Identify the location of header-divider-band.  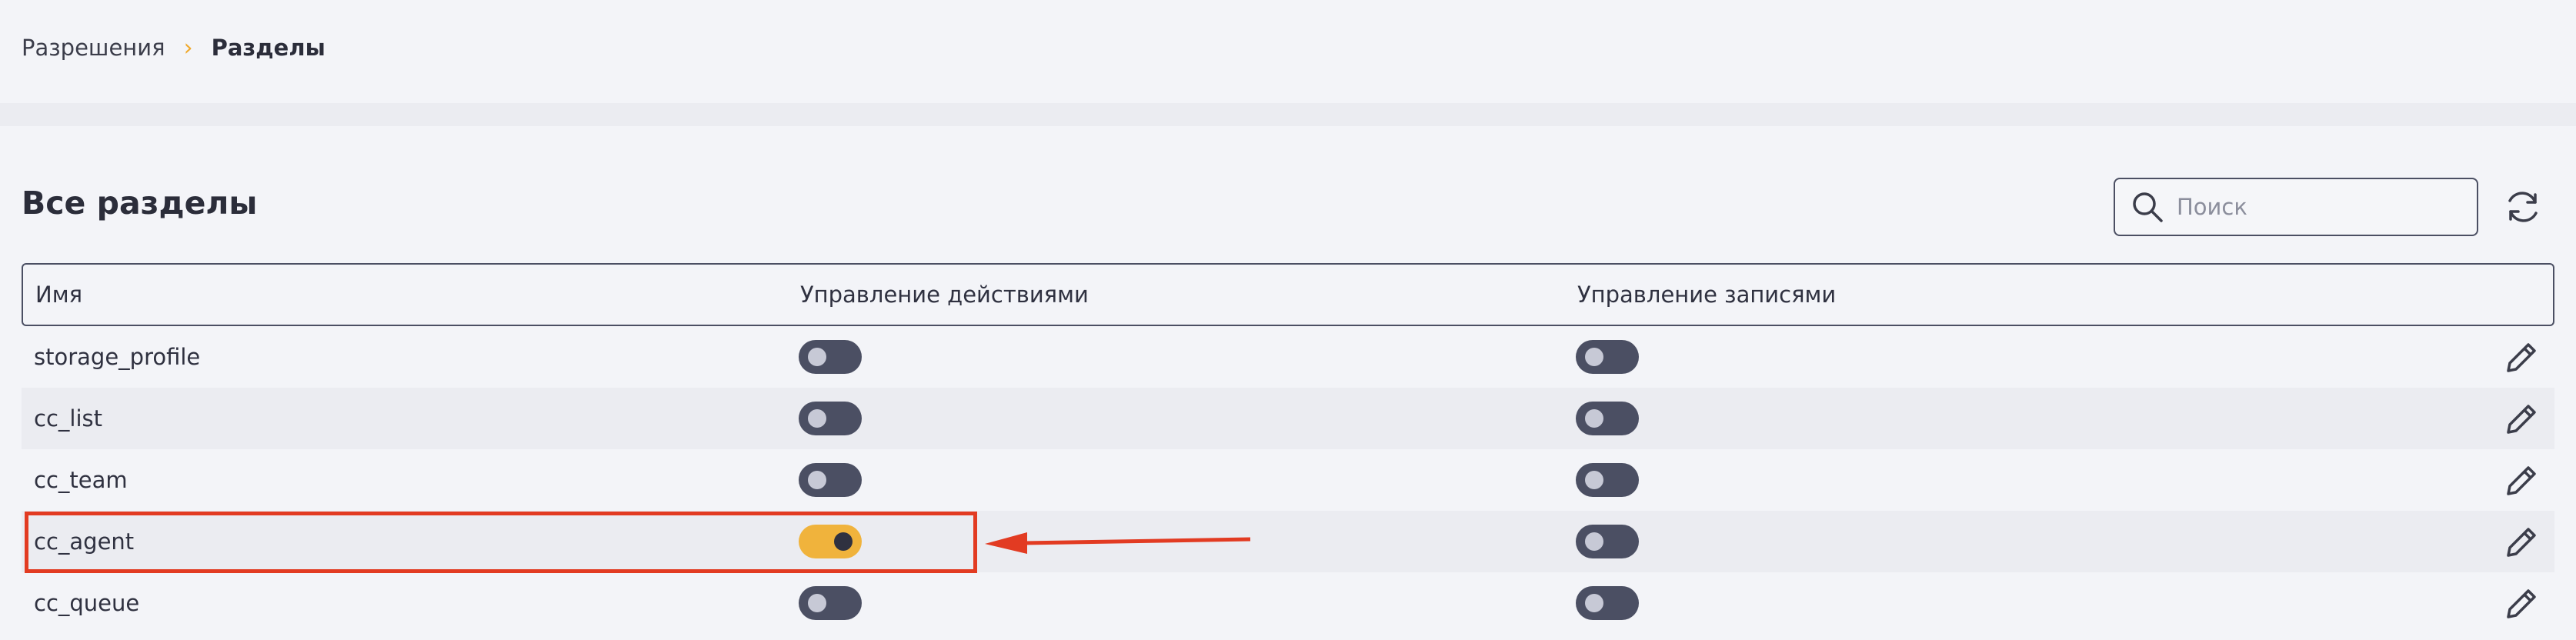
(1288, 114).